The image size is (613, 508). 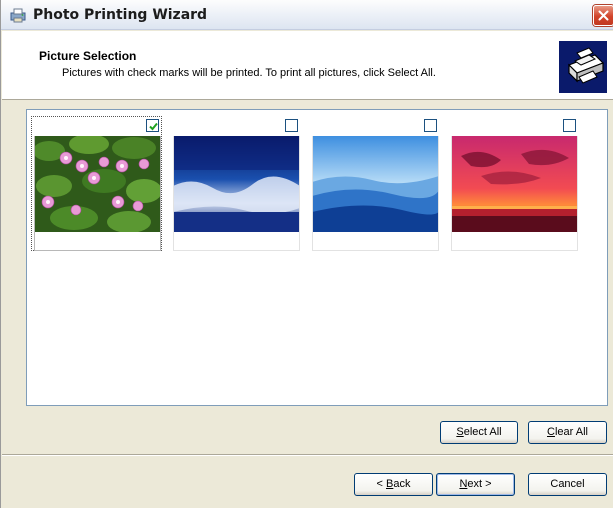 What do you see at coordinates (18, 15) in the screenshot?
I see `printer-photo-icon` at bounding box center [18, 15].